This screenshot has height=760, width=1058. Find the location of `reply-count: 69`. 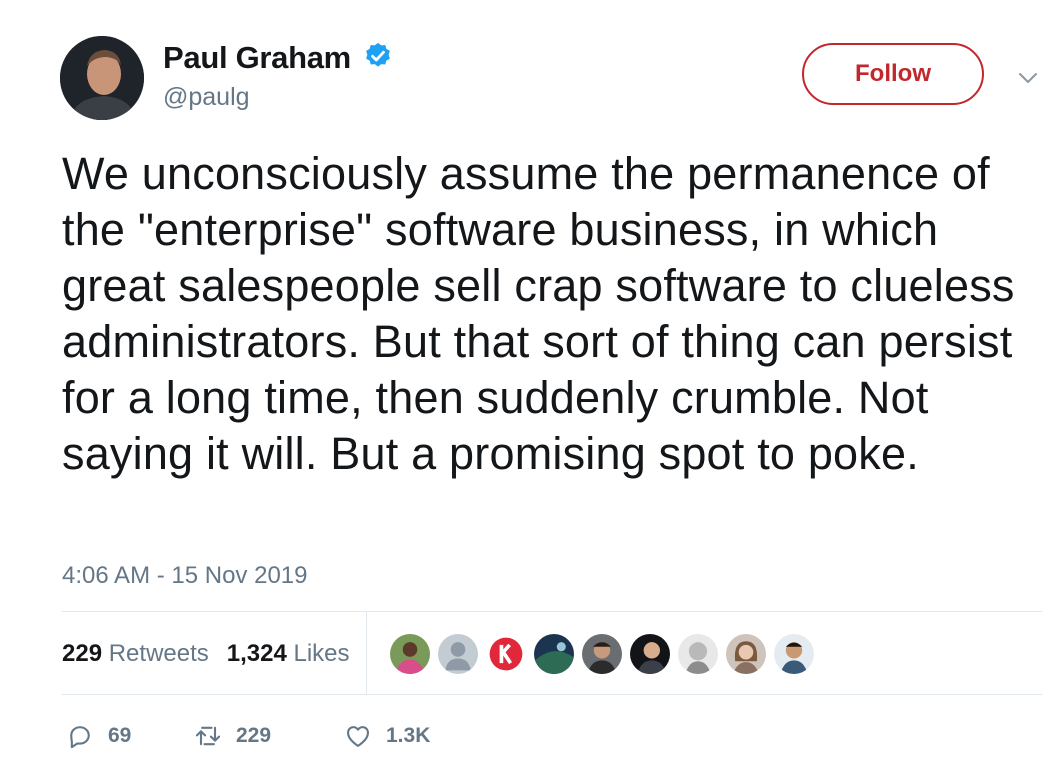

reply-count: 69 is located at coordinates (120, 735).